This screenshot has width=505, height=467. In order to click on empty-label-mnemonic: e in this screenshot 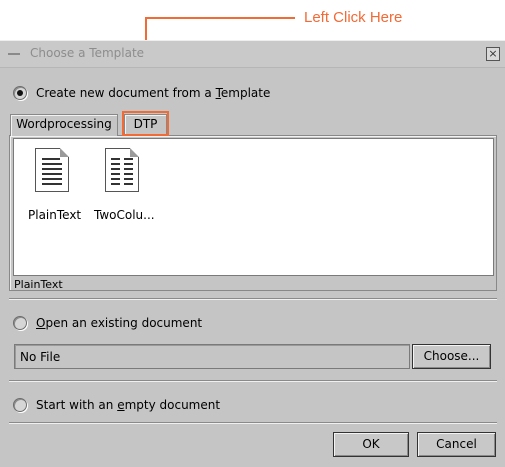, I will do `click(121, 405)`.